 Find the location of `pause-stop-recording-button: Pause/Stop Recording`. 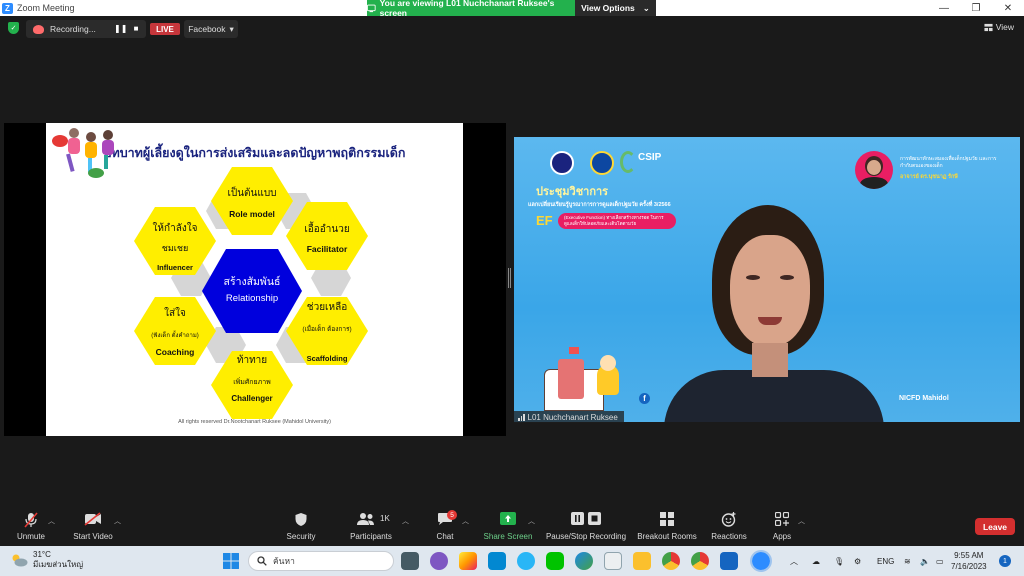

pause-stop-recording-button: Pause/Stop Recording is located at coordinates (586, 526).